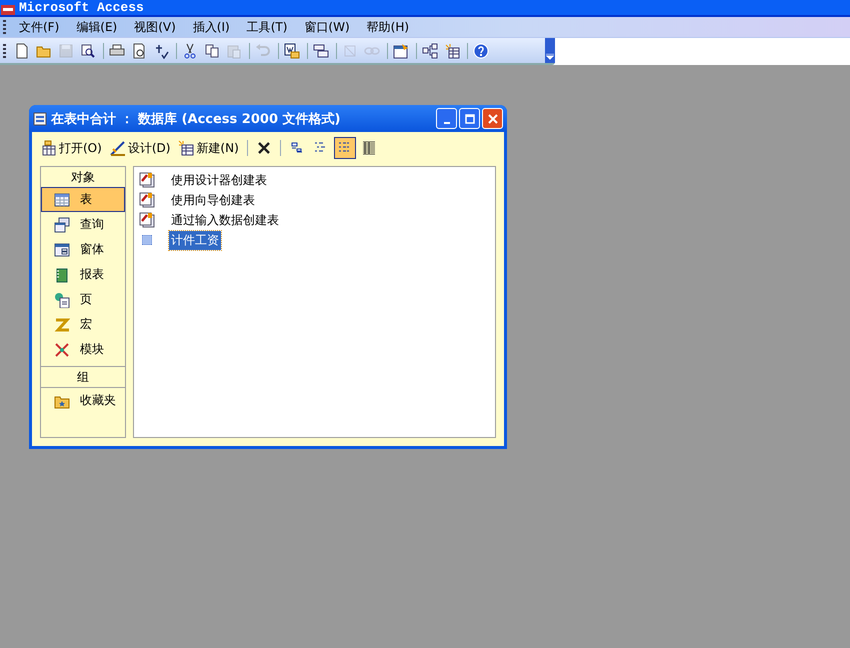 The image size is (850, 648). I want to click on menu-item: 窗口(W), so click(328, 27).